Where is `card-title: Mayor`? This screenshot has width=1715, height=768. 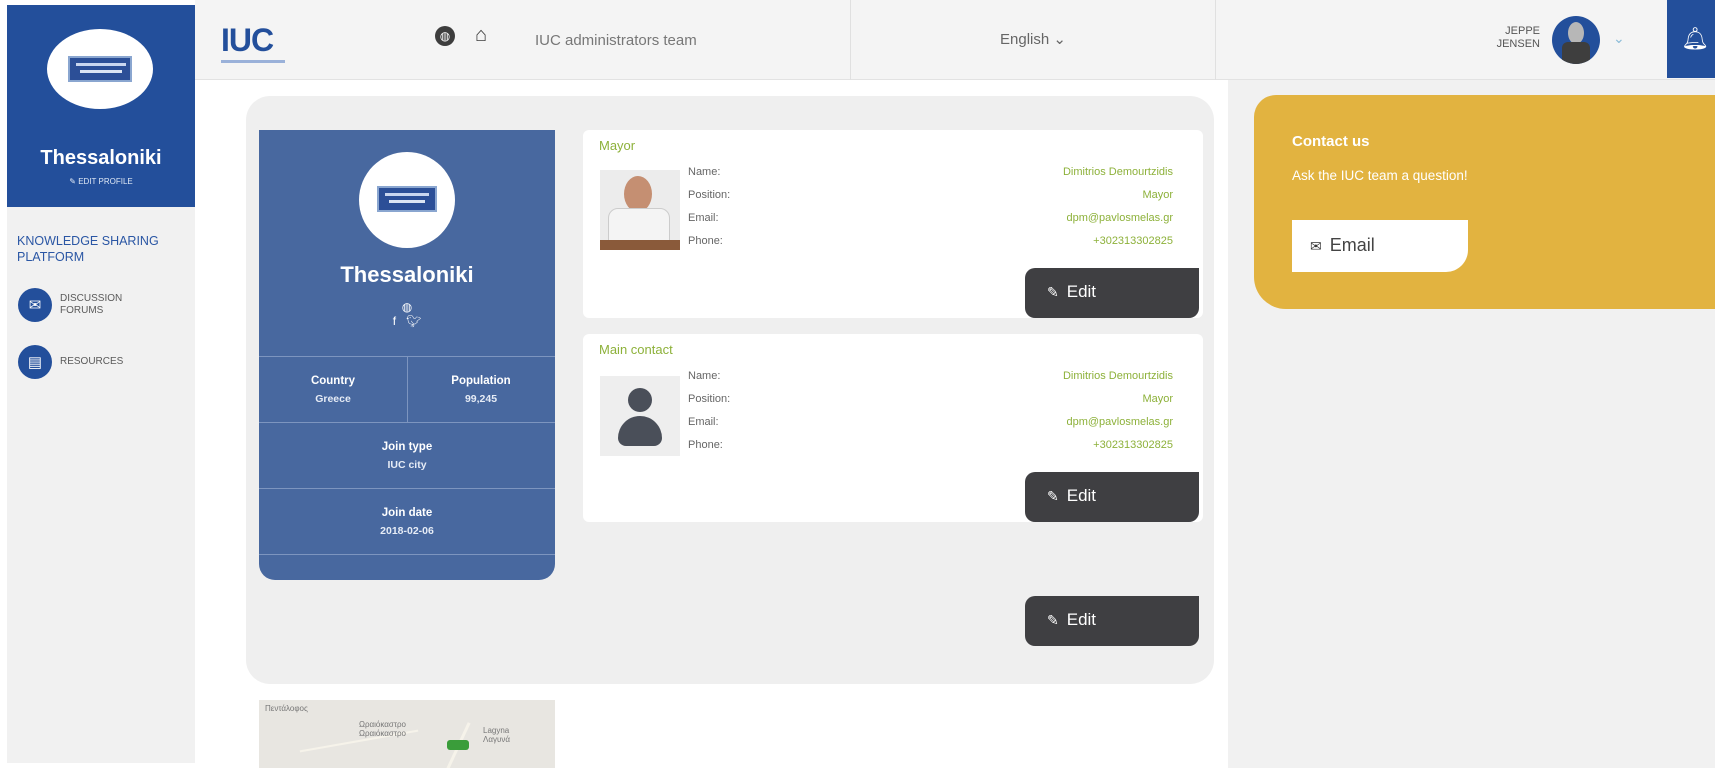
card-title: Mayor is located at coordinates (617, 145).